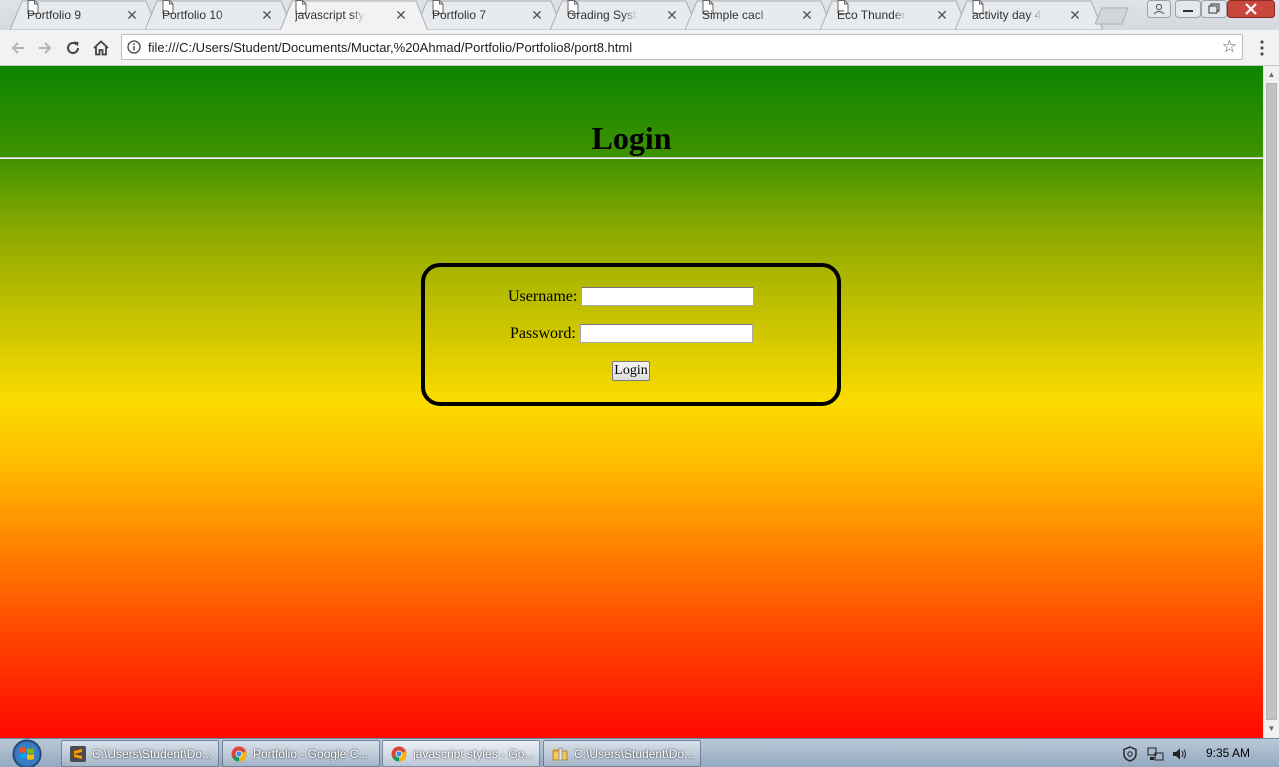 The height and width of the screenshot is (767, 1279). Describe the element at coordinates (543, 333) in the screenshot. I see `password-label: Password:` at that location.